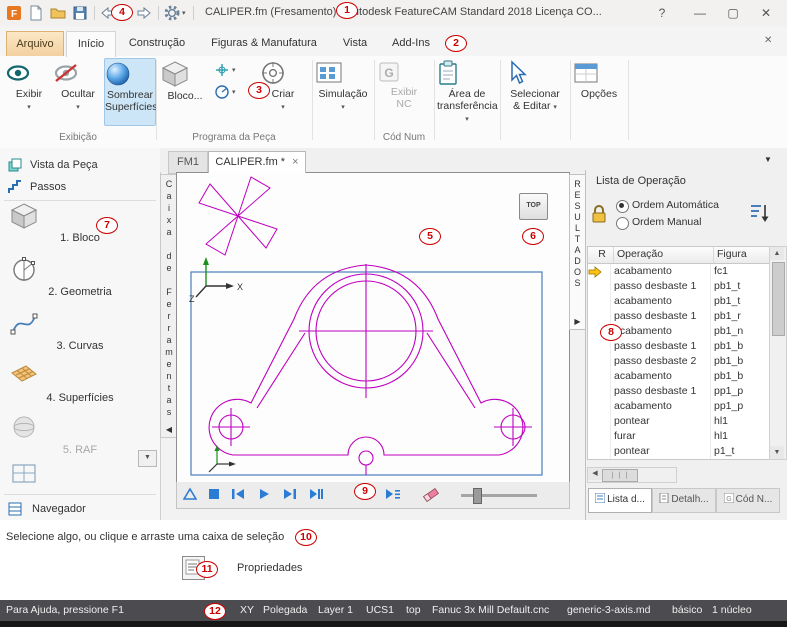  I want to click on eraser-button, so click(431, 495).